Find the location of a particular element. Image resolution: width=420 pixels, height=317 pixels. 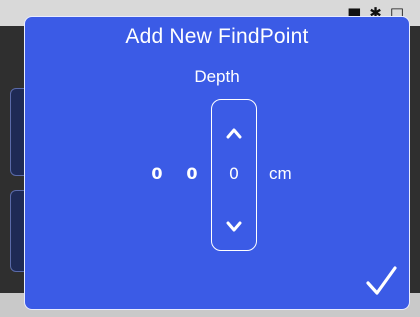

checkmark-icon is located at coordinates (381, 280).